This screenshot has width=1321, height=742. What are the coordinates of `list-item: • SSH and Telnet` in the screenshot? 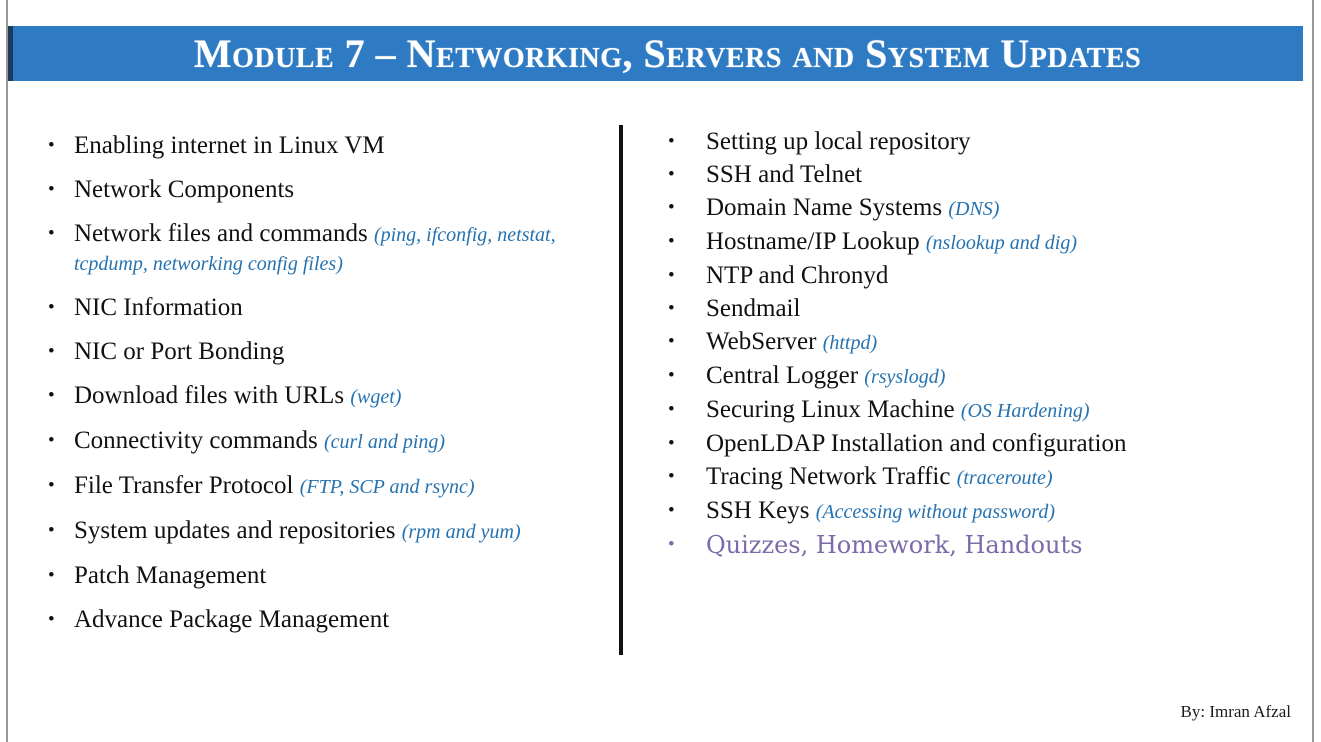 It's located at (978, 175).